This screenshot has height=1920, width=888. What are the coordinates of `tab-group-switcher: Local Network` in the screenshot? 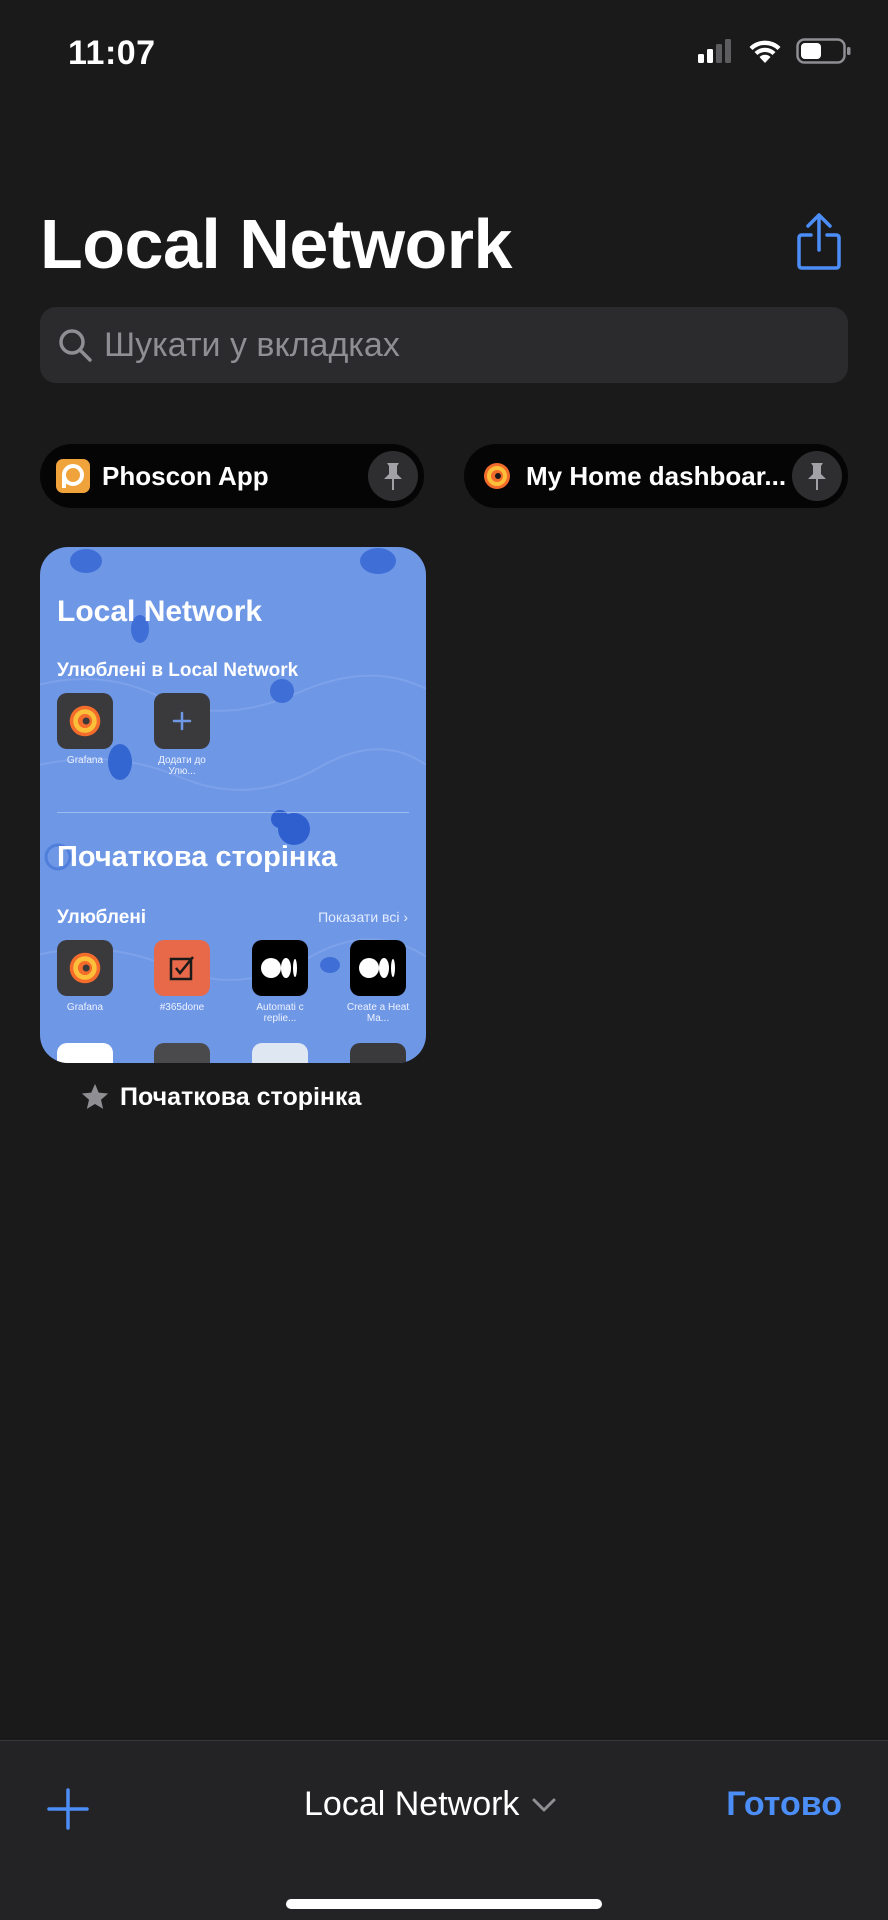 It's located at (430, 1804).